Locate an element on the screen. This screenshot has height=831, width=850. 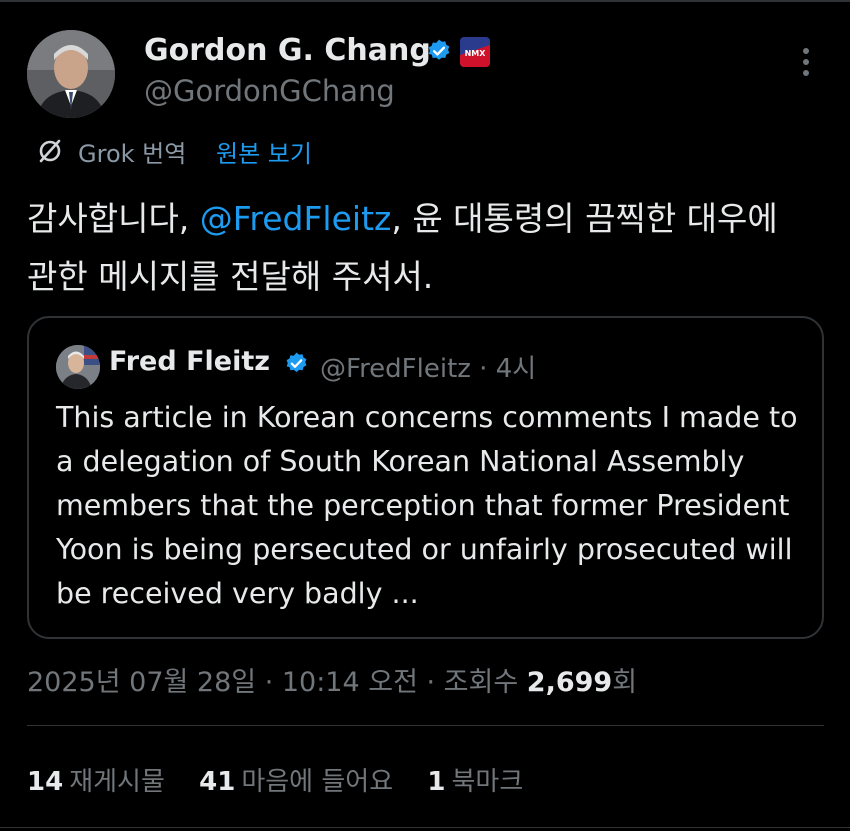
quote-author-avatar is located at coordinates (78, 367).